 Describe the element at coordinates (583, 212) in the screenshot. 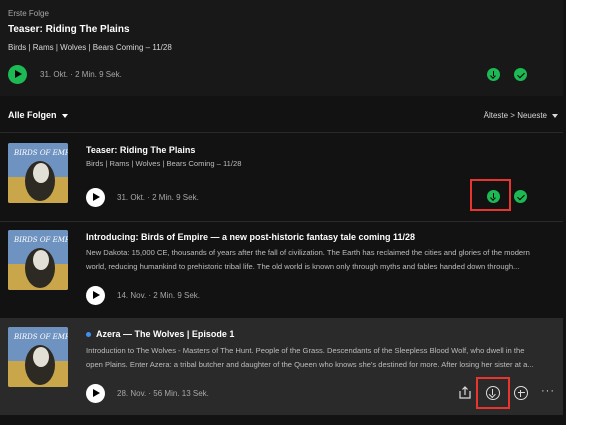

I see `outer-background` at that location.